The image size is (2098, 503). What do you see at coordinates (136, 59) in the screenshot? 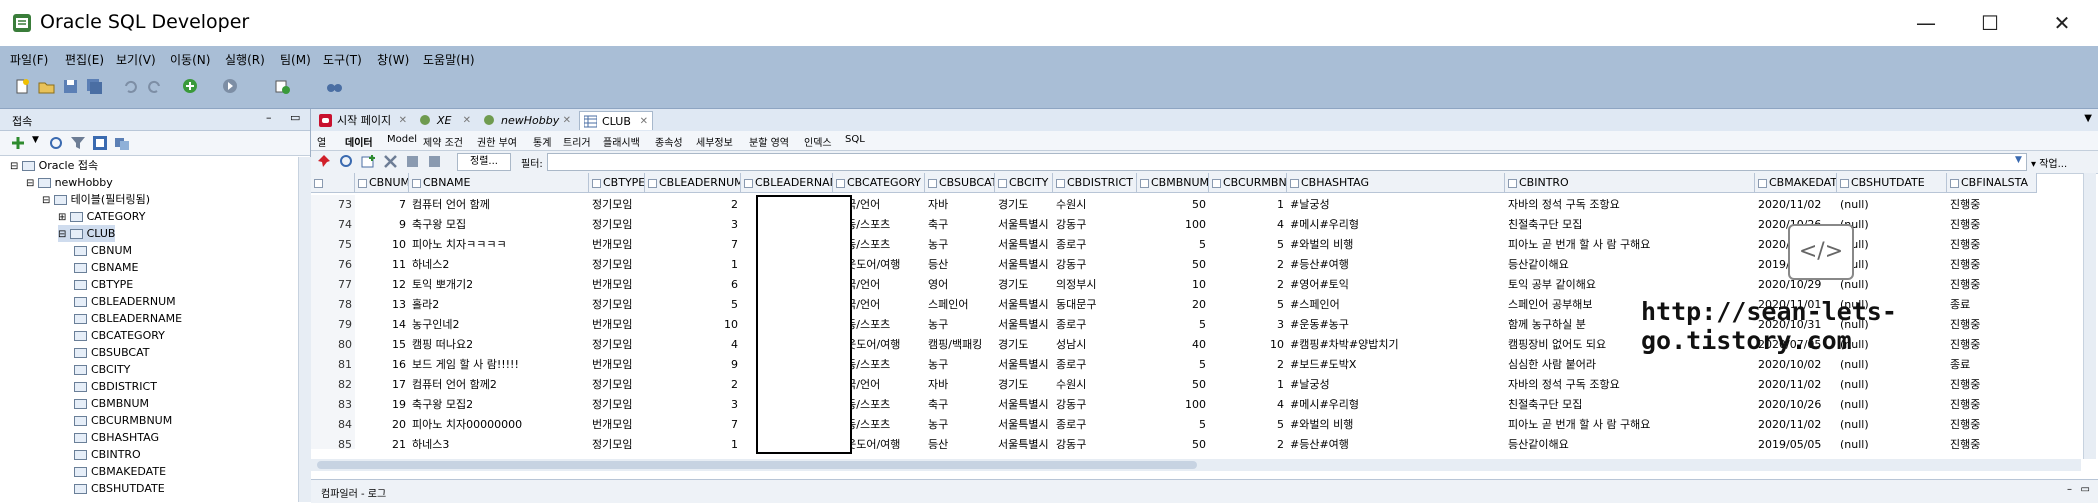
I see `menu-view: 보기(V)` at bounding box center [136, 59].